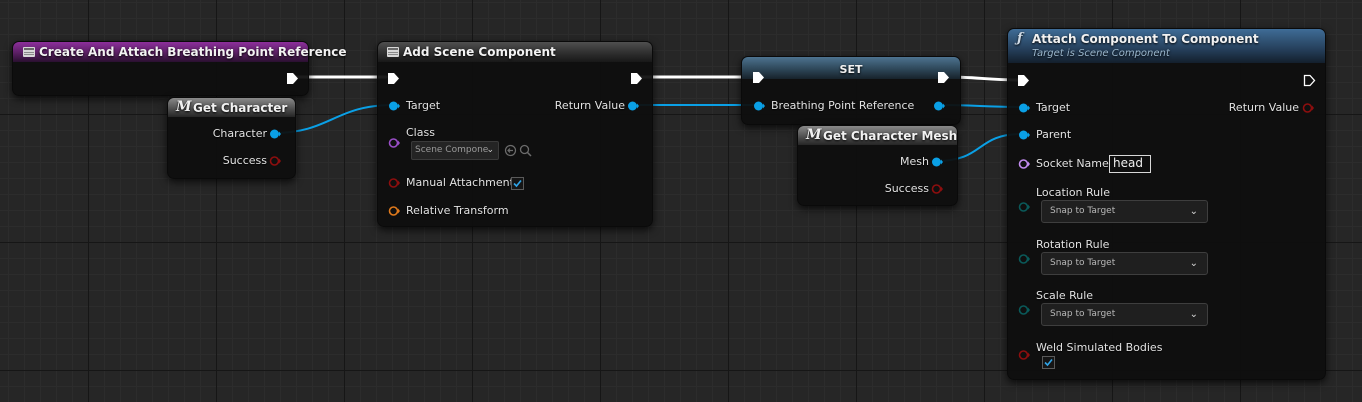  I want to click on set-title: SET, so click(851, 69).